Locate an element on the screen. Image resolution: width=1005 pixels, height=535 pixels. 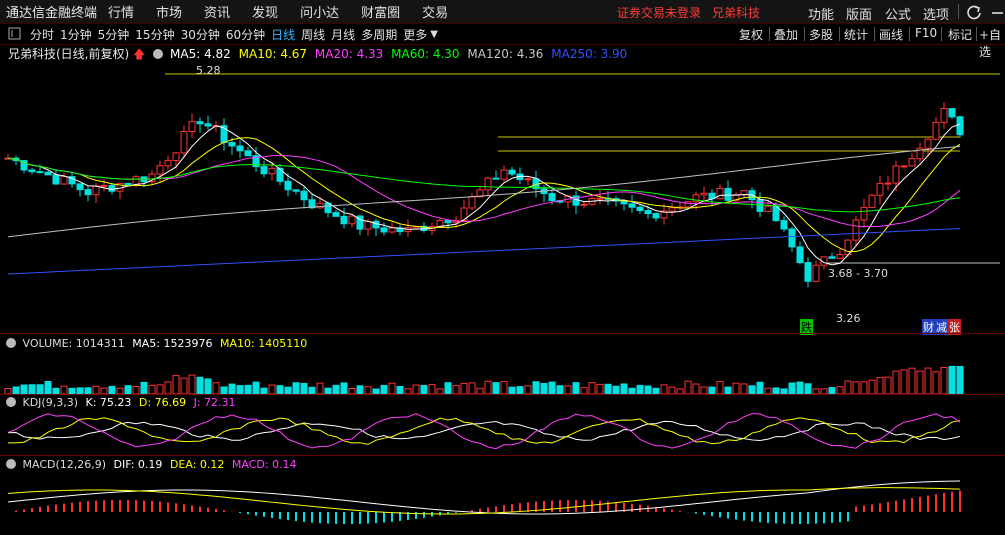
settings-circle-icon is located at coordinates (158, 54).